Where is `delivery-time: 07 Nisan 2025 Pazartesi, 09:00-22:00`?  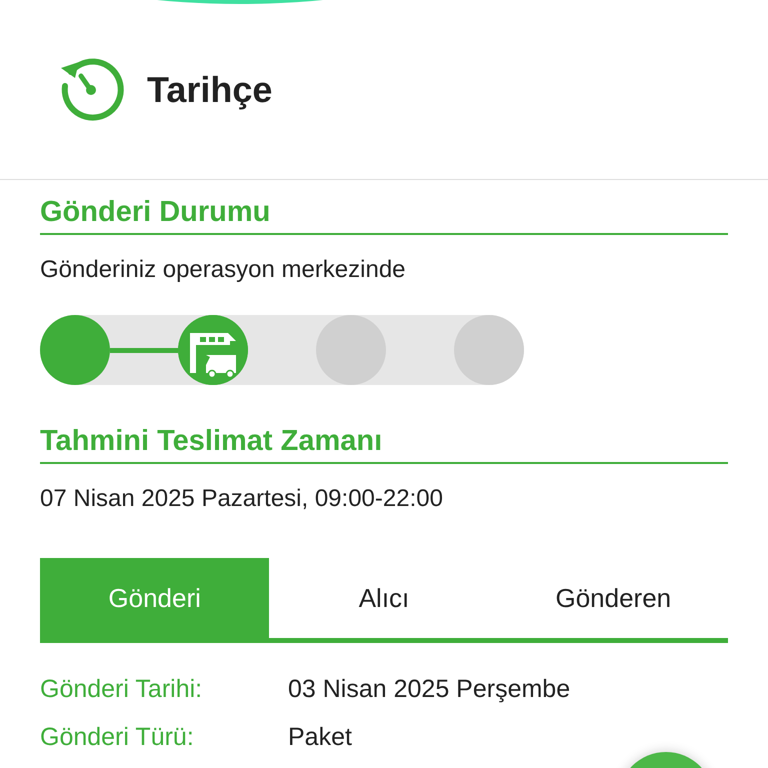
delivery-time: 07 Nisan 2025 Pazartesi, 09:00-22:00 is located at coordinates (242, 499).